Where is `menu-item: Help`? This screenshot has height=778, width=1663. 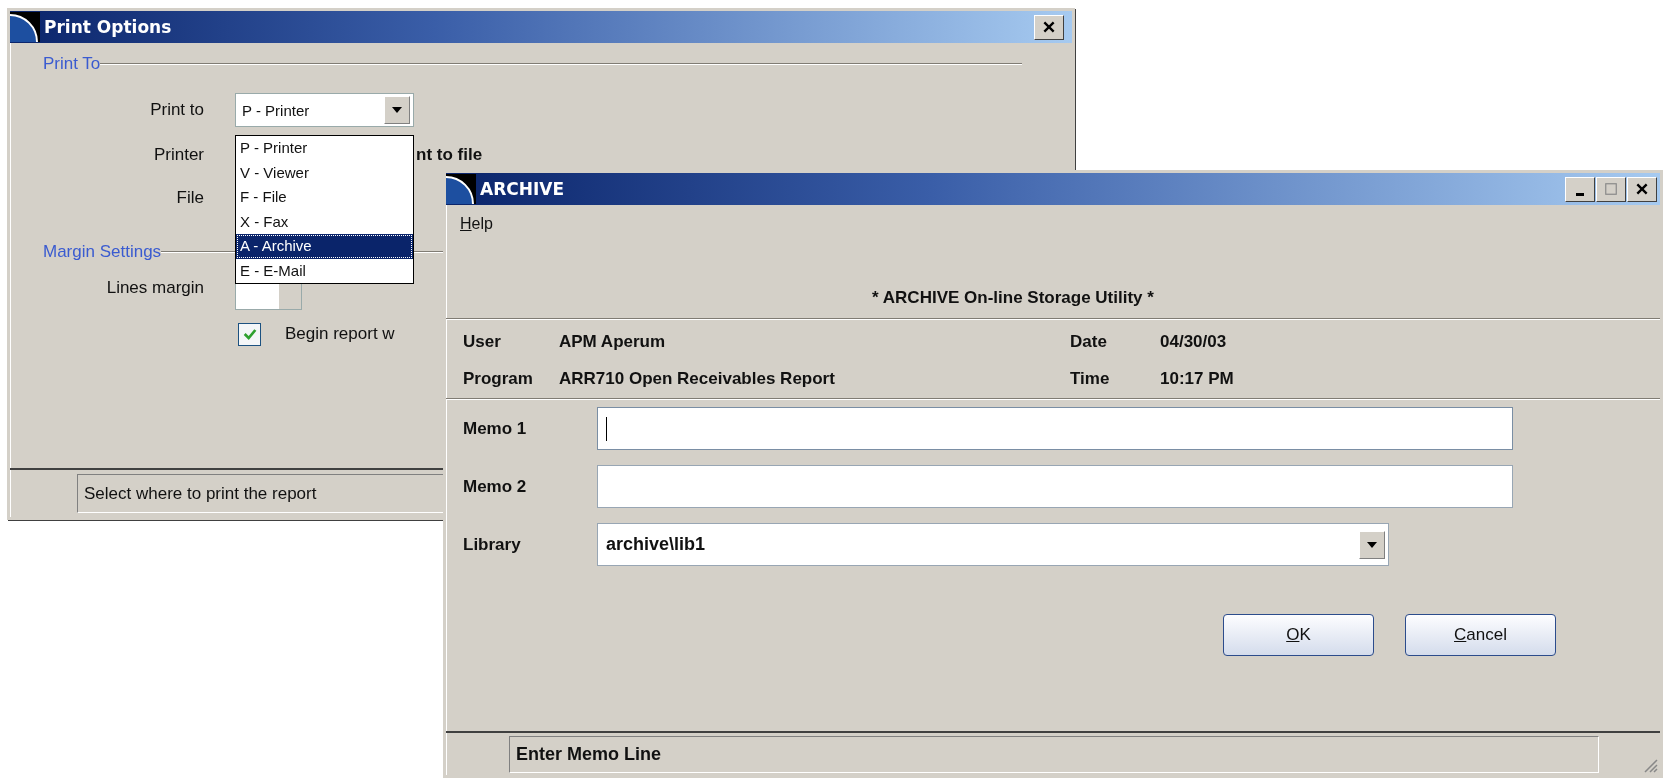 menu-item: Help is located at coordinates (476, 224).